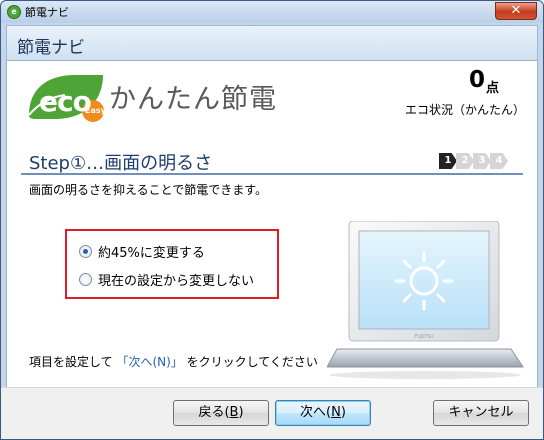 The width and height of the screenshot is (544, 440). I want to click on step-title: Step①…画面の明るさ, so click(121, 163).